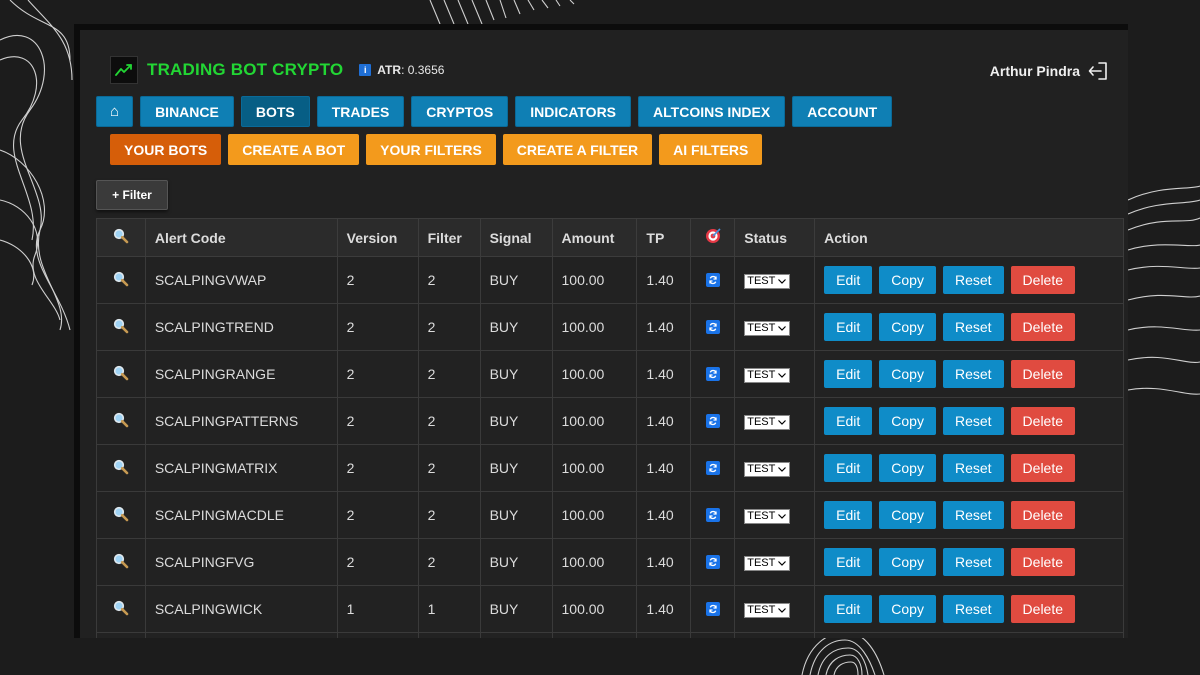 The width and height of the screenshot is (1200, 675). Describe the element at coordinates (573, 111) in the screenshot. I see `nav-indicators: INDICATORS` at that location.